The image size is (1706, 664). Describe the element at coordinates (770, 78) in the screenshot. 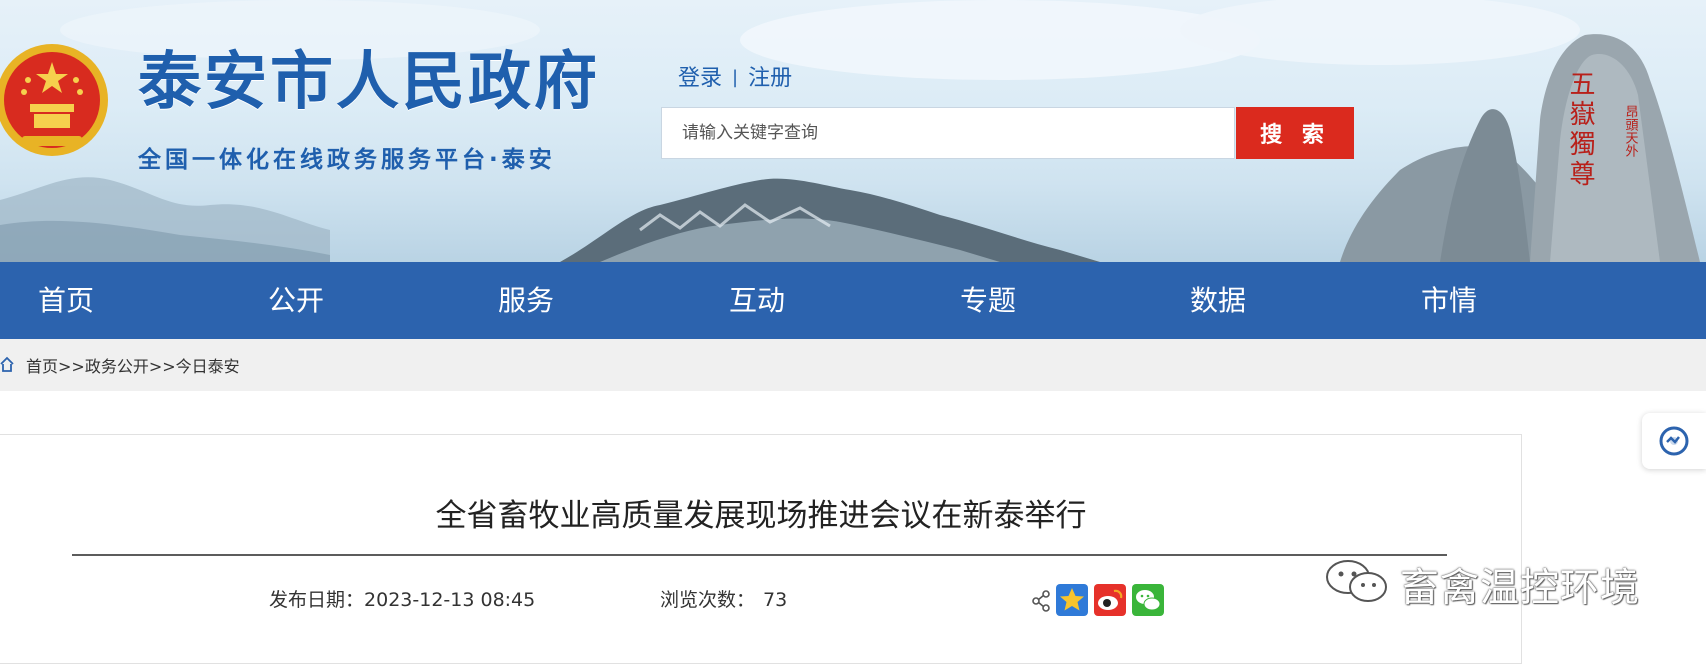

I see `register-link: 注册` at that location.